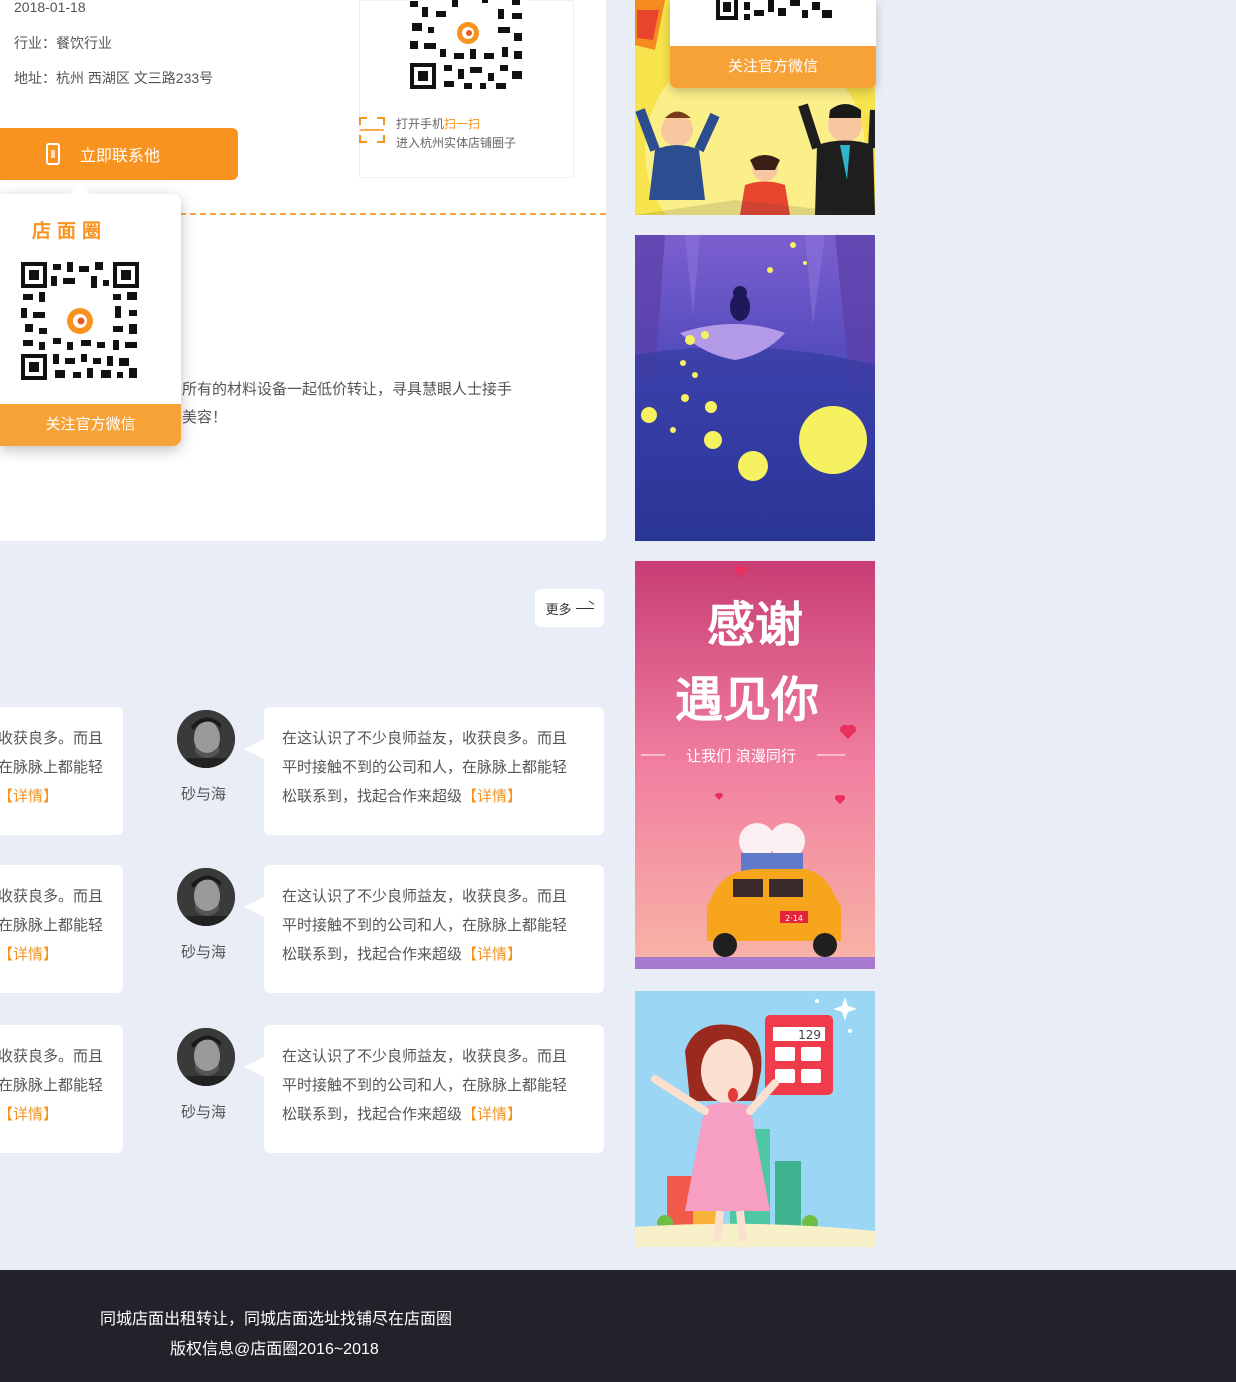  I want to click on scan-icon, so click(372, 130).